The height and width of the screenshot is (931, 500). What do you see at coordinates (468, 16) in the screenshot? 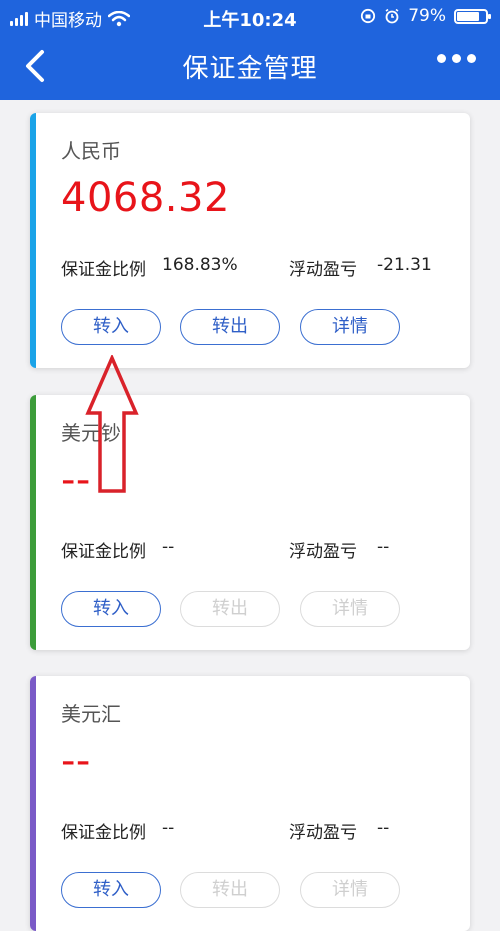
I see `battery-fill` at bounding box center [468, 16].